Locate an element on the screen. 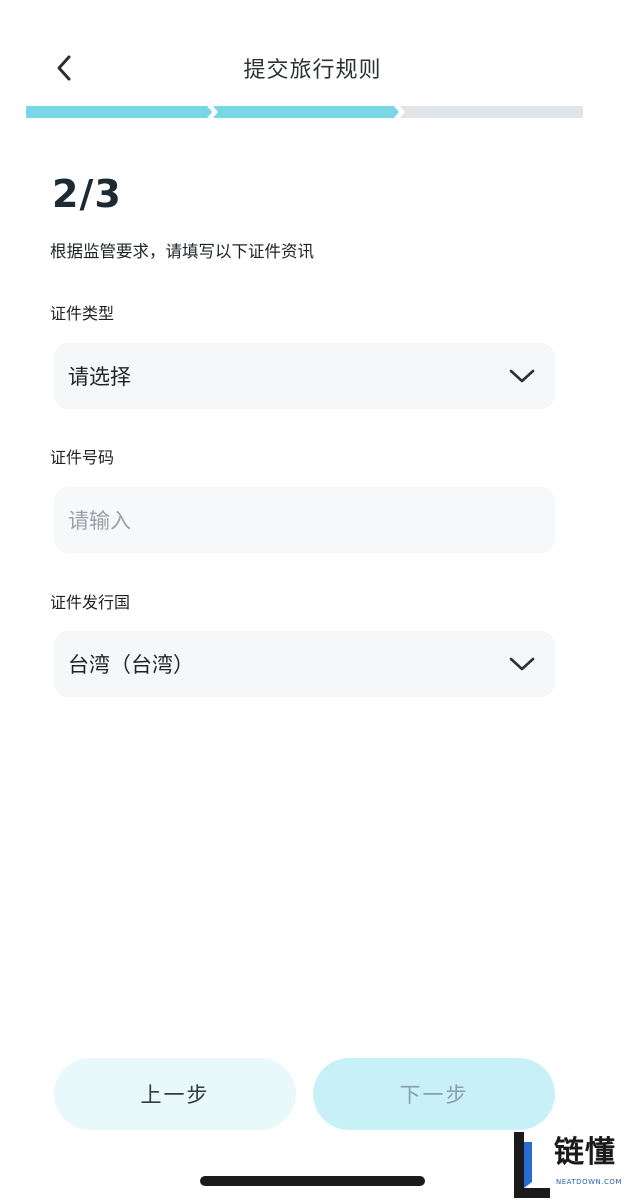 This screenshot has width=625, height=1200. issuing-country-select: 台湾（台湾） is located at coordinates (304, 664).